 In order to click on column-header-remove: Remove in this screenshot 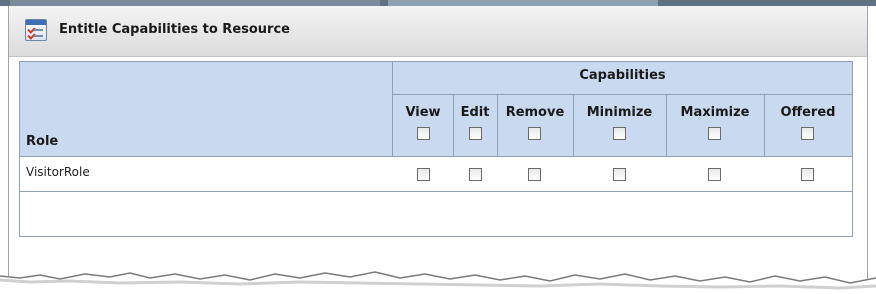, I will do `click(535, 125)`.